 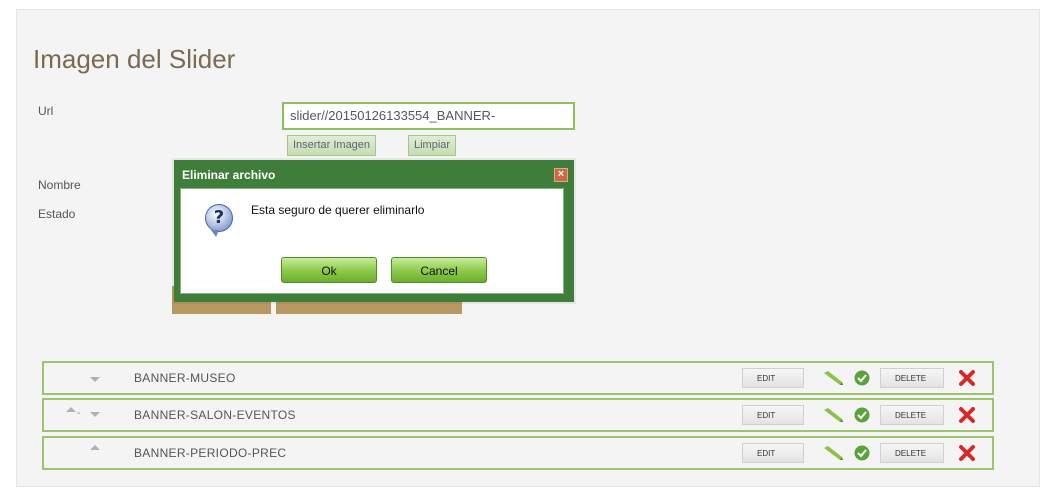 What do you see at coordinates (561, 175) in the screenshot?
I see `close-icon: ×` at bounding box center [561, 175].